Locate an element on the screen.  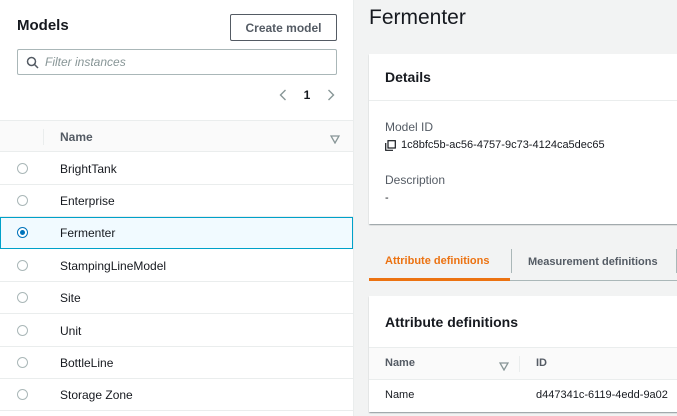
row-label: StampingLineModel is located at coordinates (113, 266).